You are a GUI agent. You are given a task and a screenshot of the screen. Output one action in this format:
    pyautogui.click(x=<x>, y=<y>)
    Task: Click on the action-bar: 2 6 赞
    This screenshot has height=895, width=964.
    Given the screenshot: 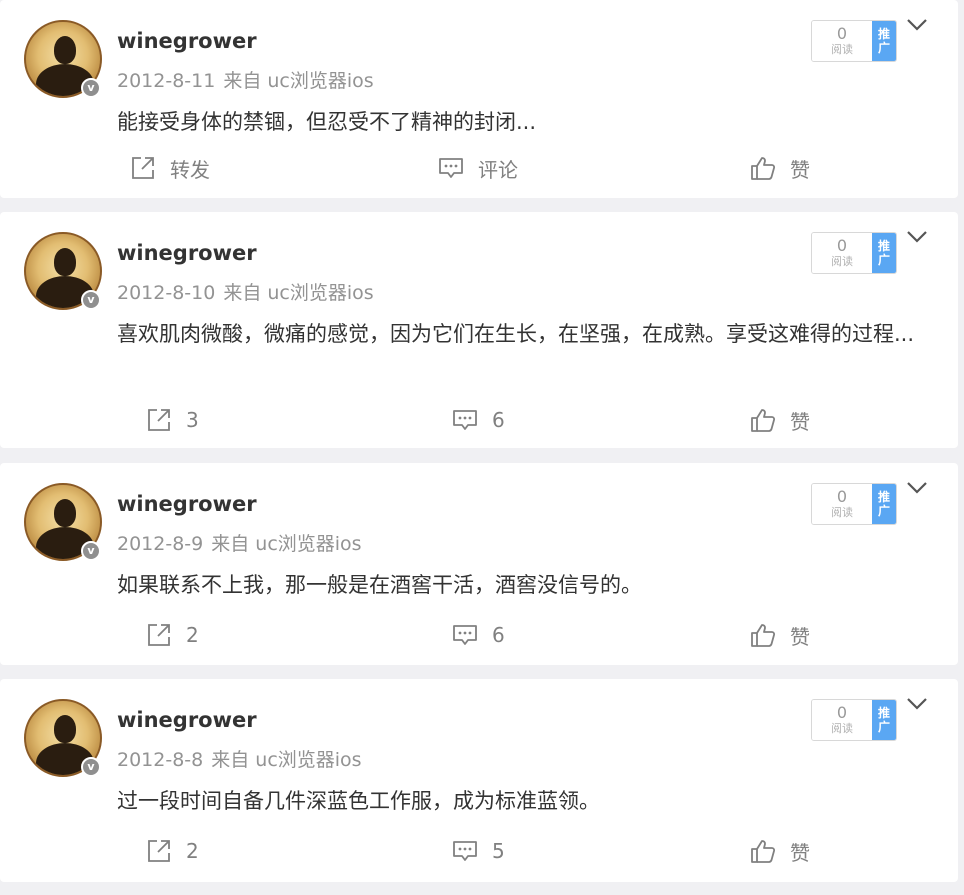 What is the action you would take?
    pyautogui.click(x=479, y=635)
    